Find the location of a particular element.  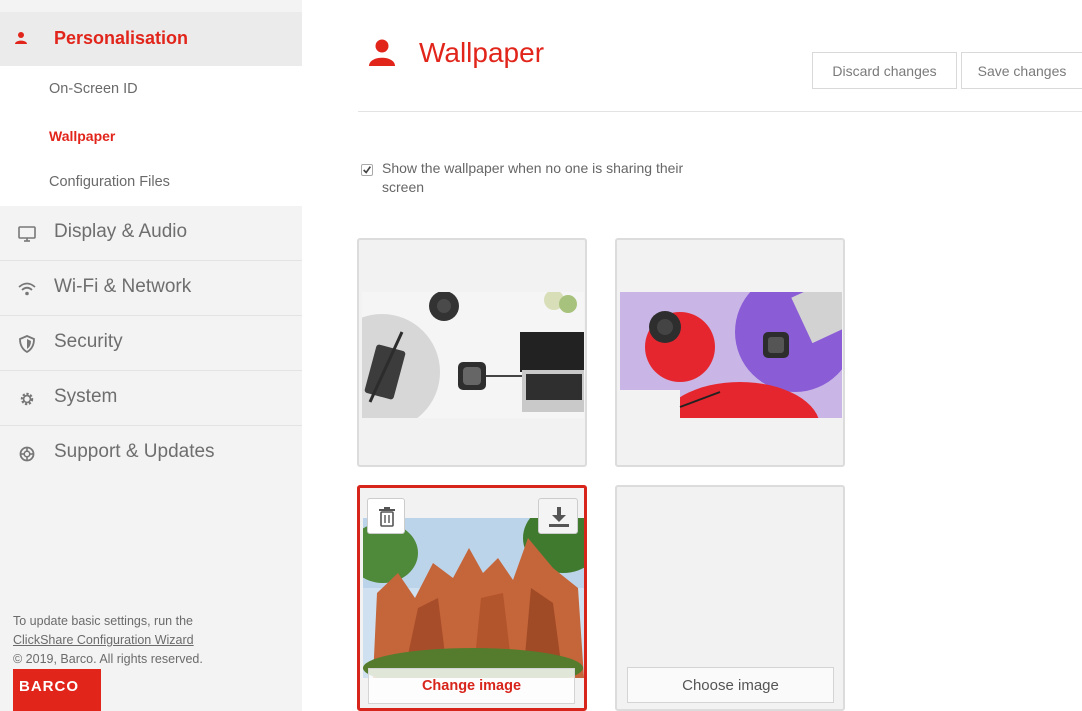

sidebar-item-label: Display & Audio is located at coordinates (121, 231).